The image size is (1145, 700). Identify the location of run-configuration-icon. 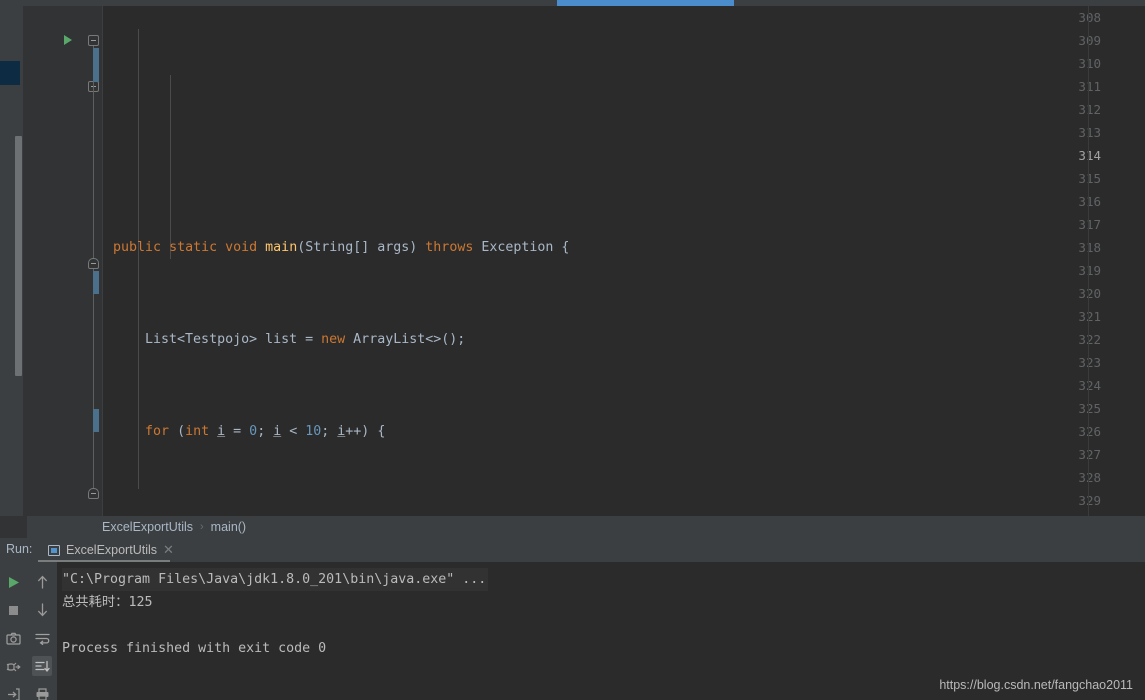
(54, 550).